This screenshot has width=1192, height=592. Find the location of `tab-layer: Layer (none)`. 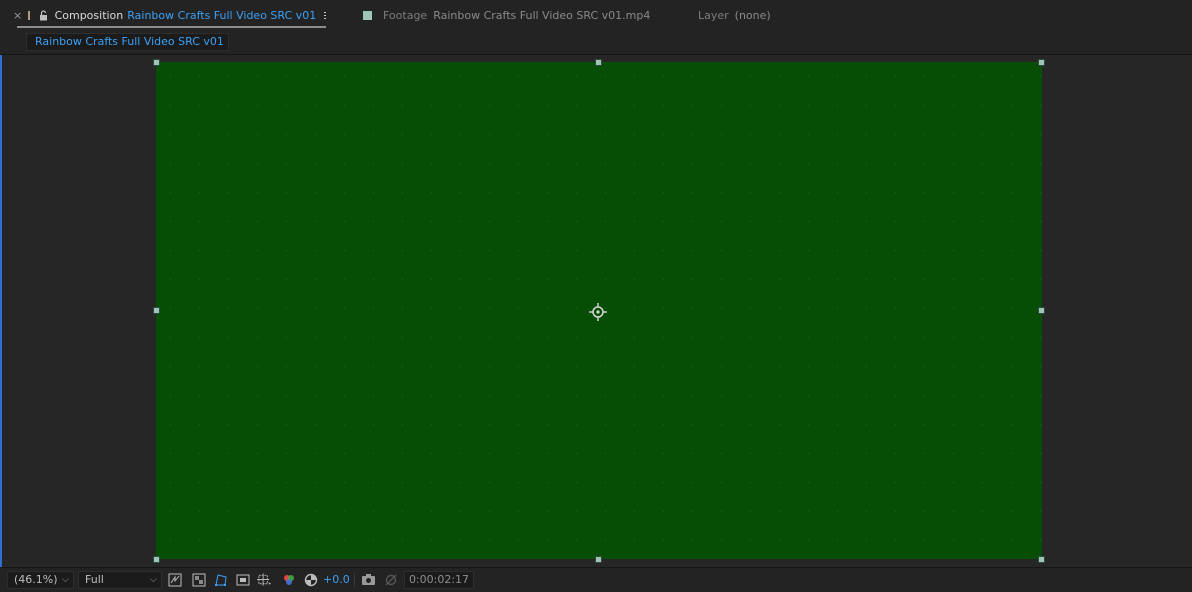

tab-layer: Layer (none) is located at coordinates (734, 15).